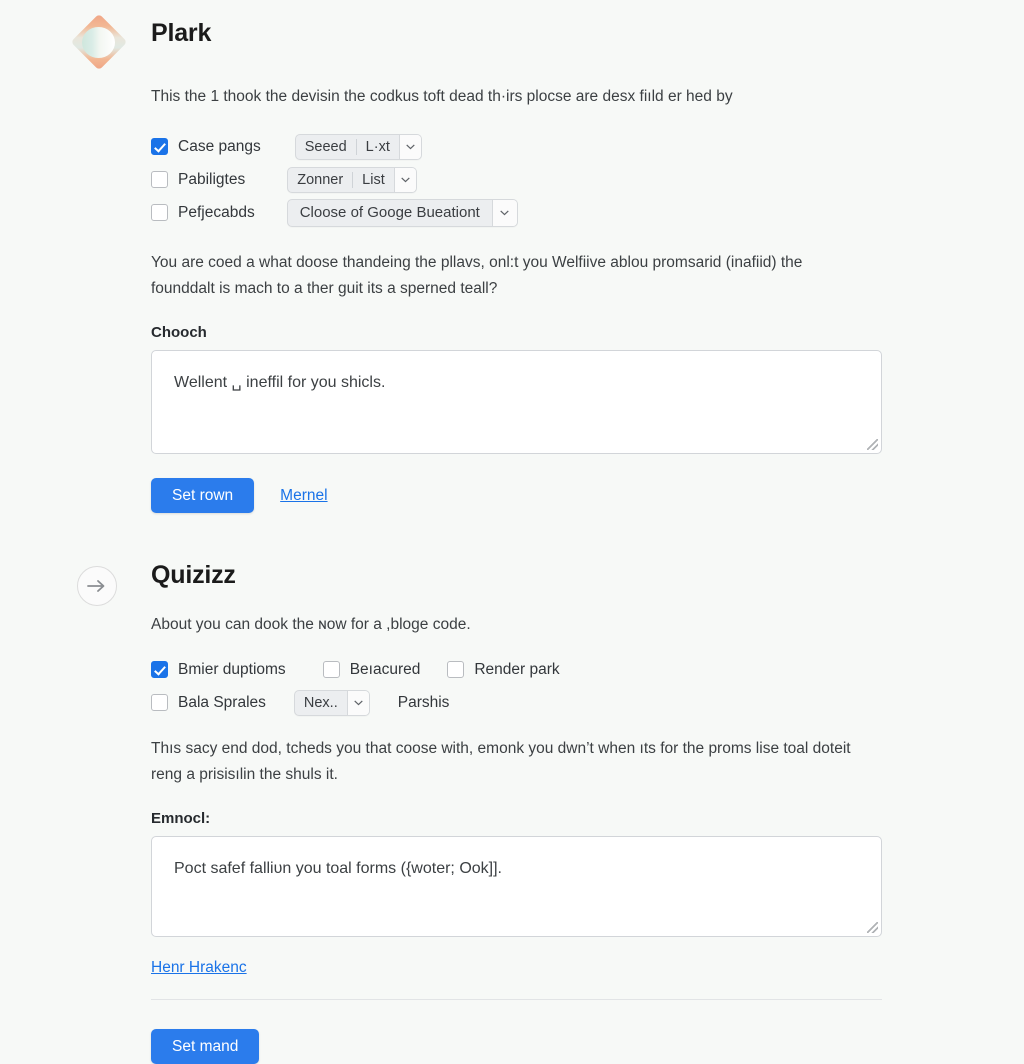 The height and width of the screenshot is (1064, 1024). What do you see at coordinates (205, 1046) in the screenshot?
I see `set-mand-button: Set mand` at bounding box center [205, 1046].